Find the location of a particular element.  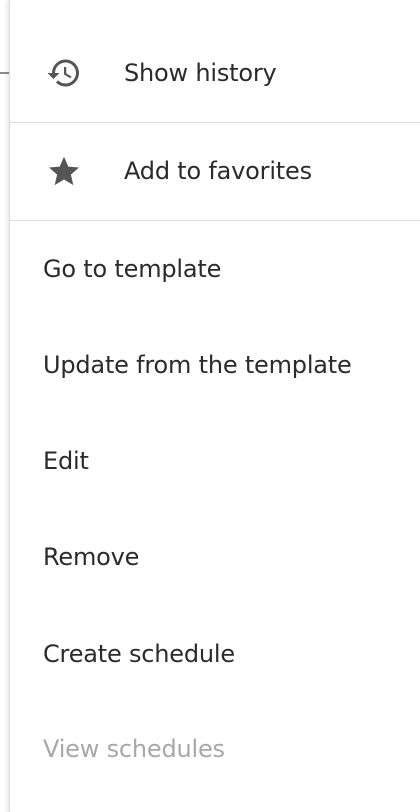

menu-item-edit: Edit is located at coordinates (215, 461).